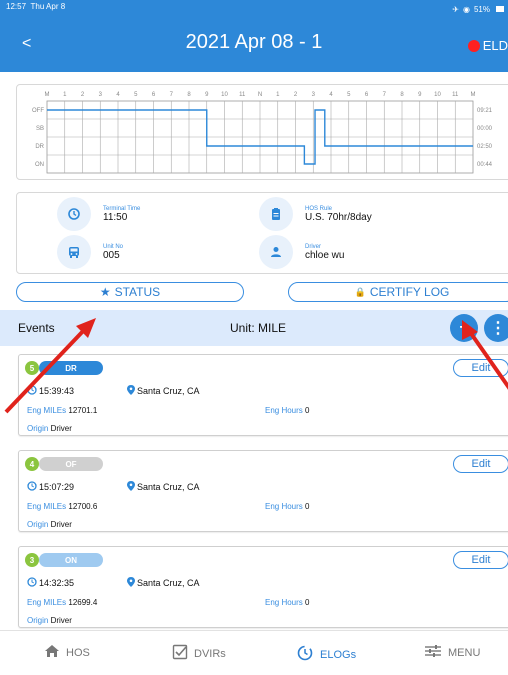  What do you see at coordinates (32, 464) in the screenshot?
I see `event-number-badge: 4` at bounding box center [32, 464].